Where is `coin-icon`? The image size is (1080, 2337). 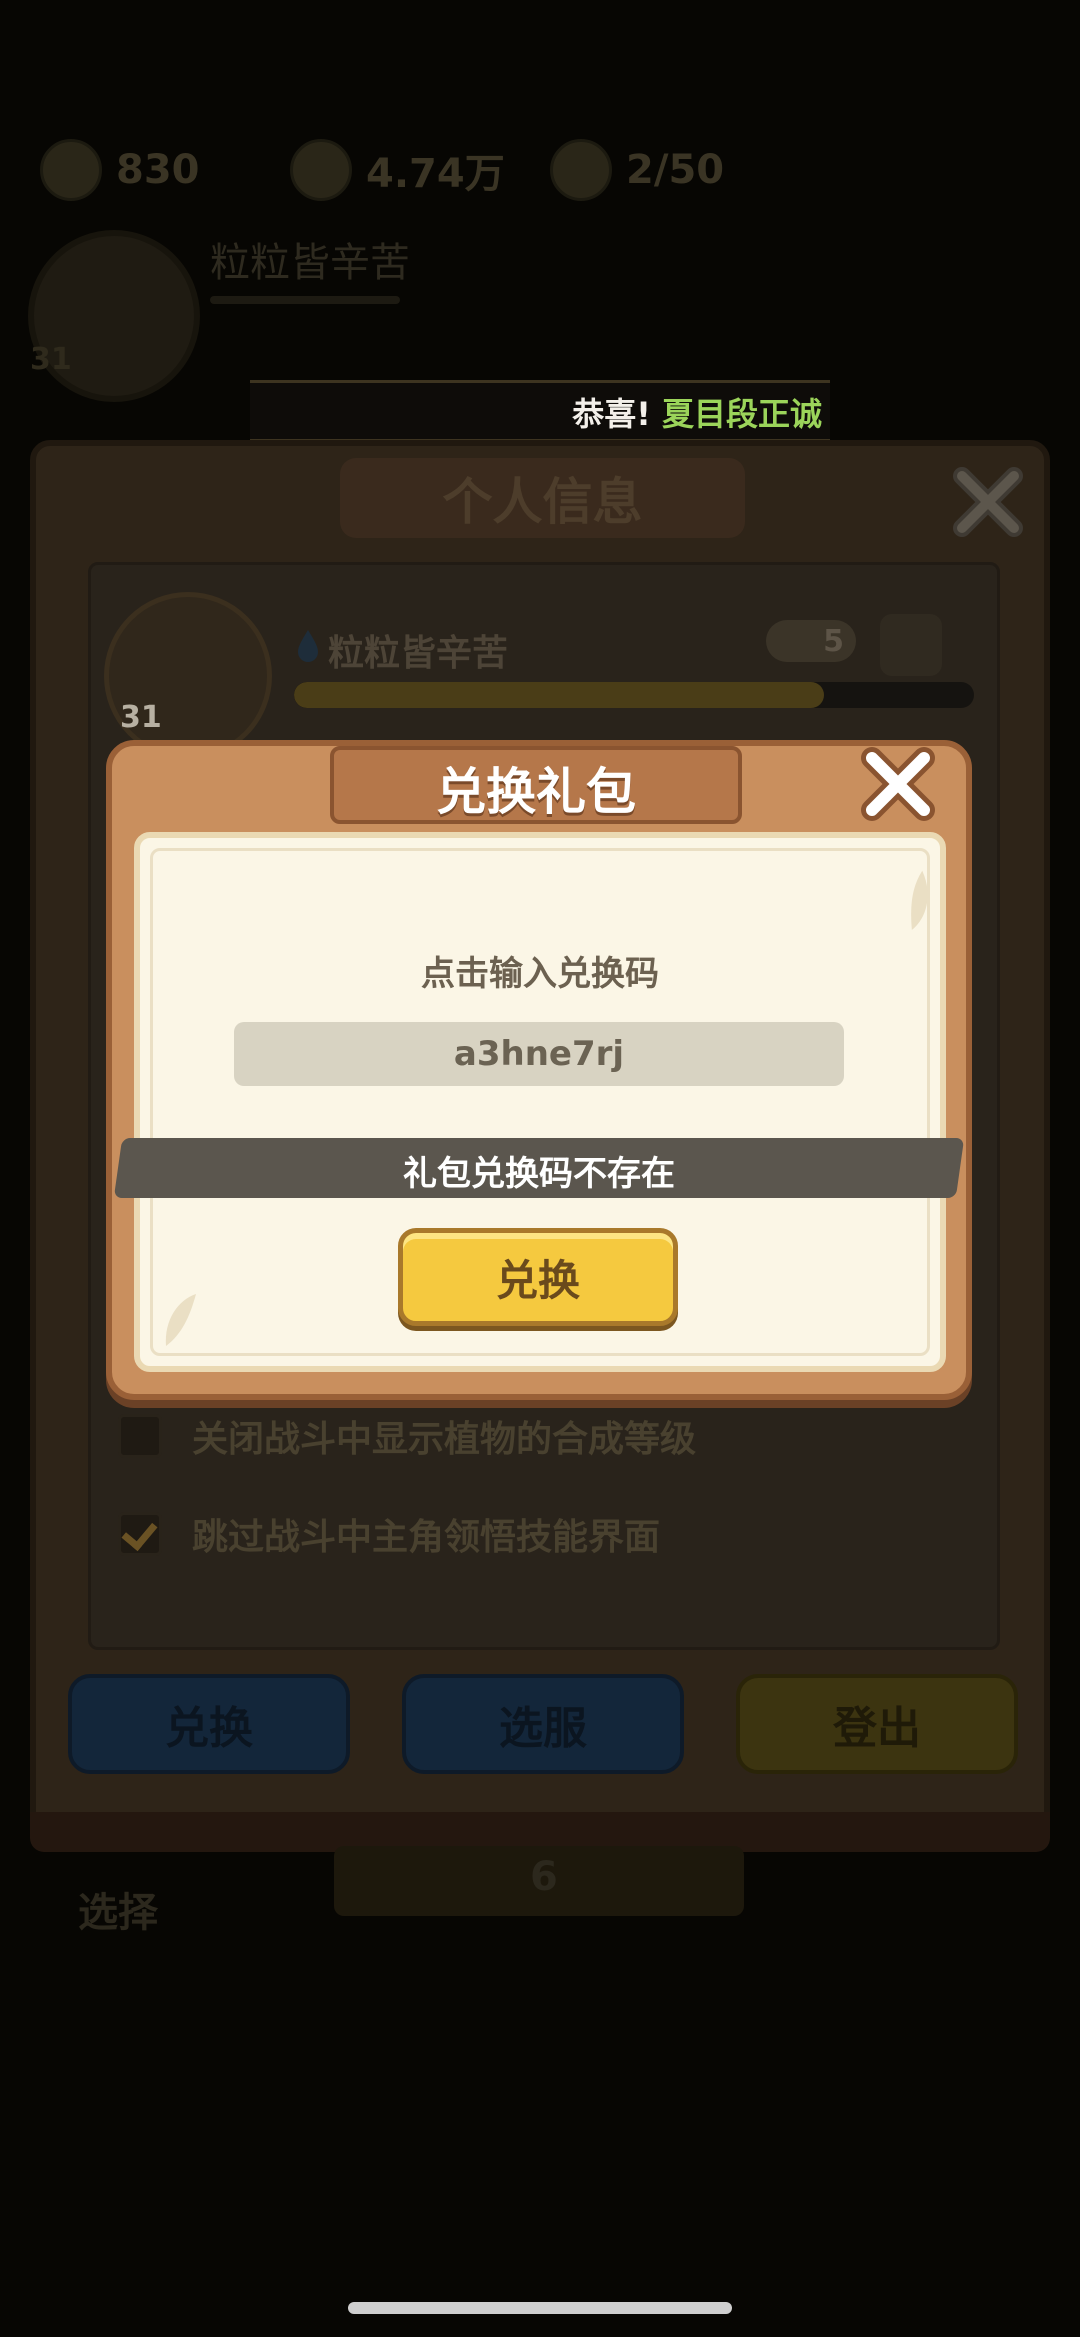
coin-icon is located at coordinates (321, 170).